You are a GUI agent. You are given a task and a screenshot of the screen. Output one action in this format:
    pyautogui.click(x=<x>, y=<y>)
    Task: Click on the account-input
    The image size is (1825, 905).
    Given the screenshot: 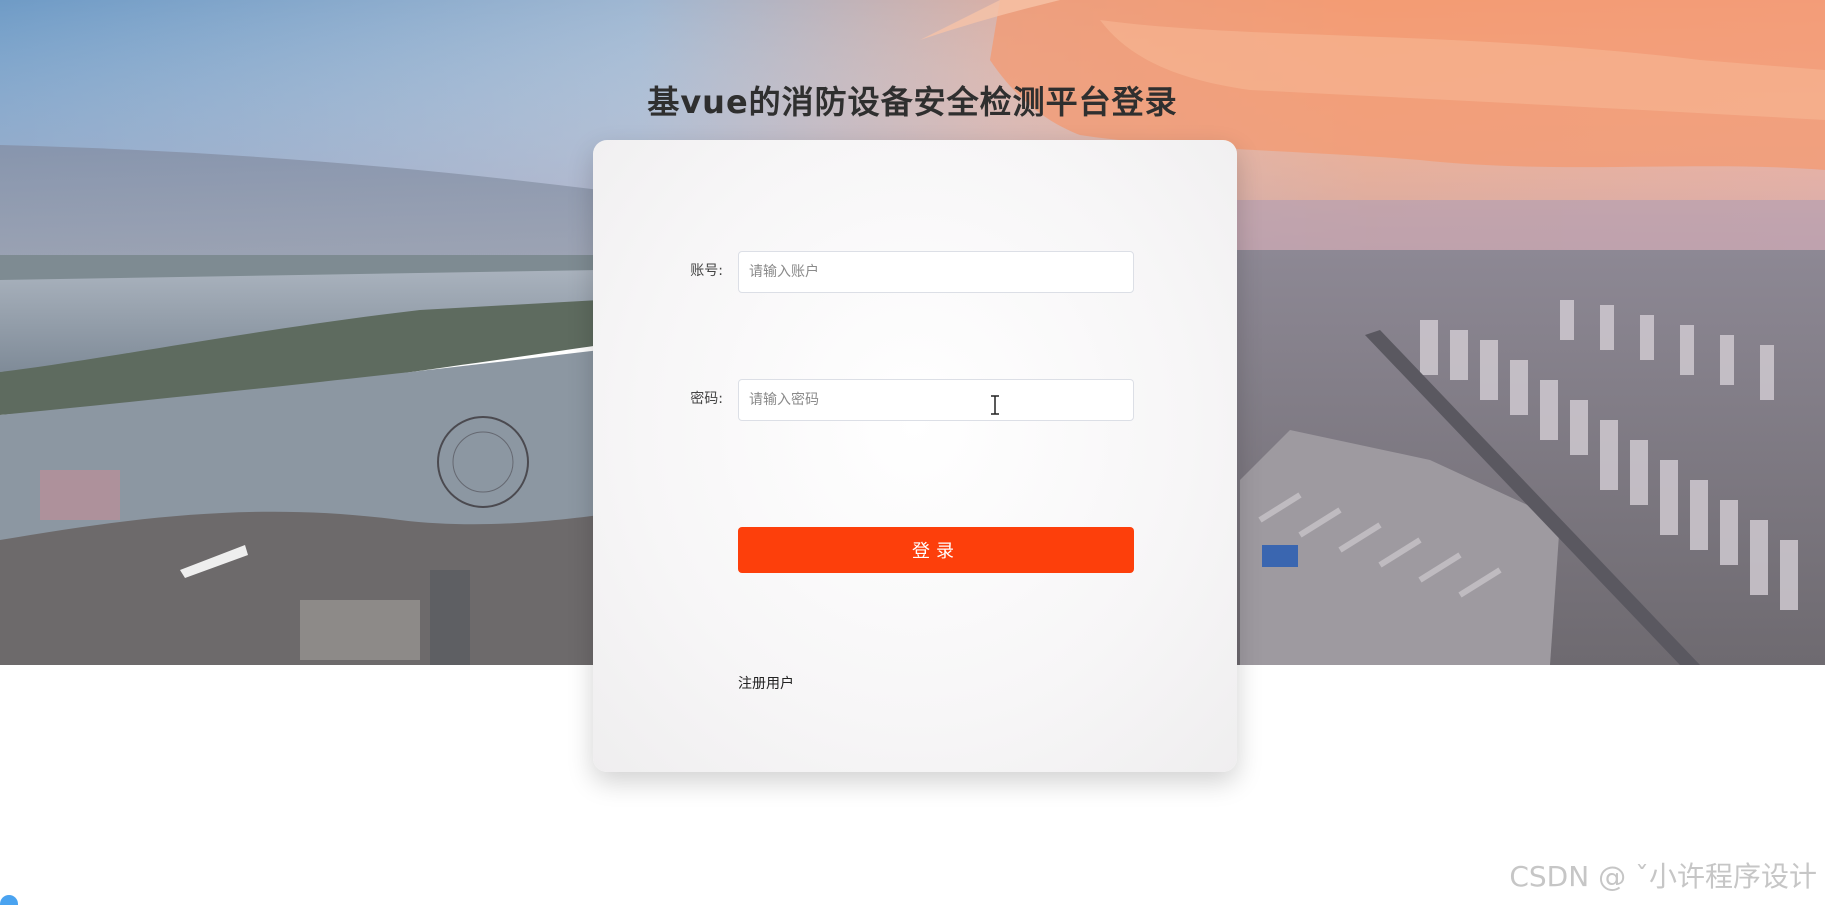 What is the action you would take?
    pyautogui.click(x=936, y=272)
    